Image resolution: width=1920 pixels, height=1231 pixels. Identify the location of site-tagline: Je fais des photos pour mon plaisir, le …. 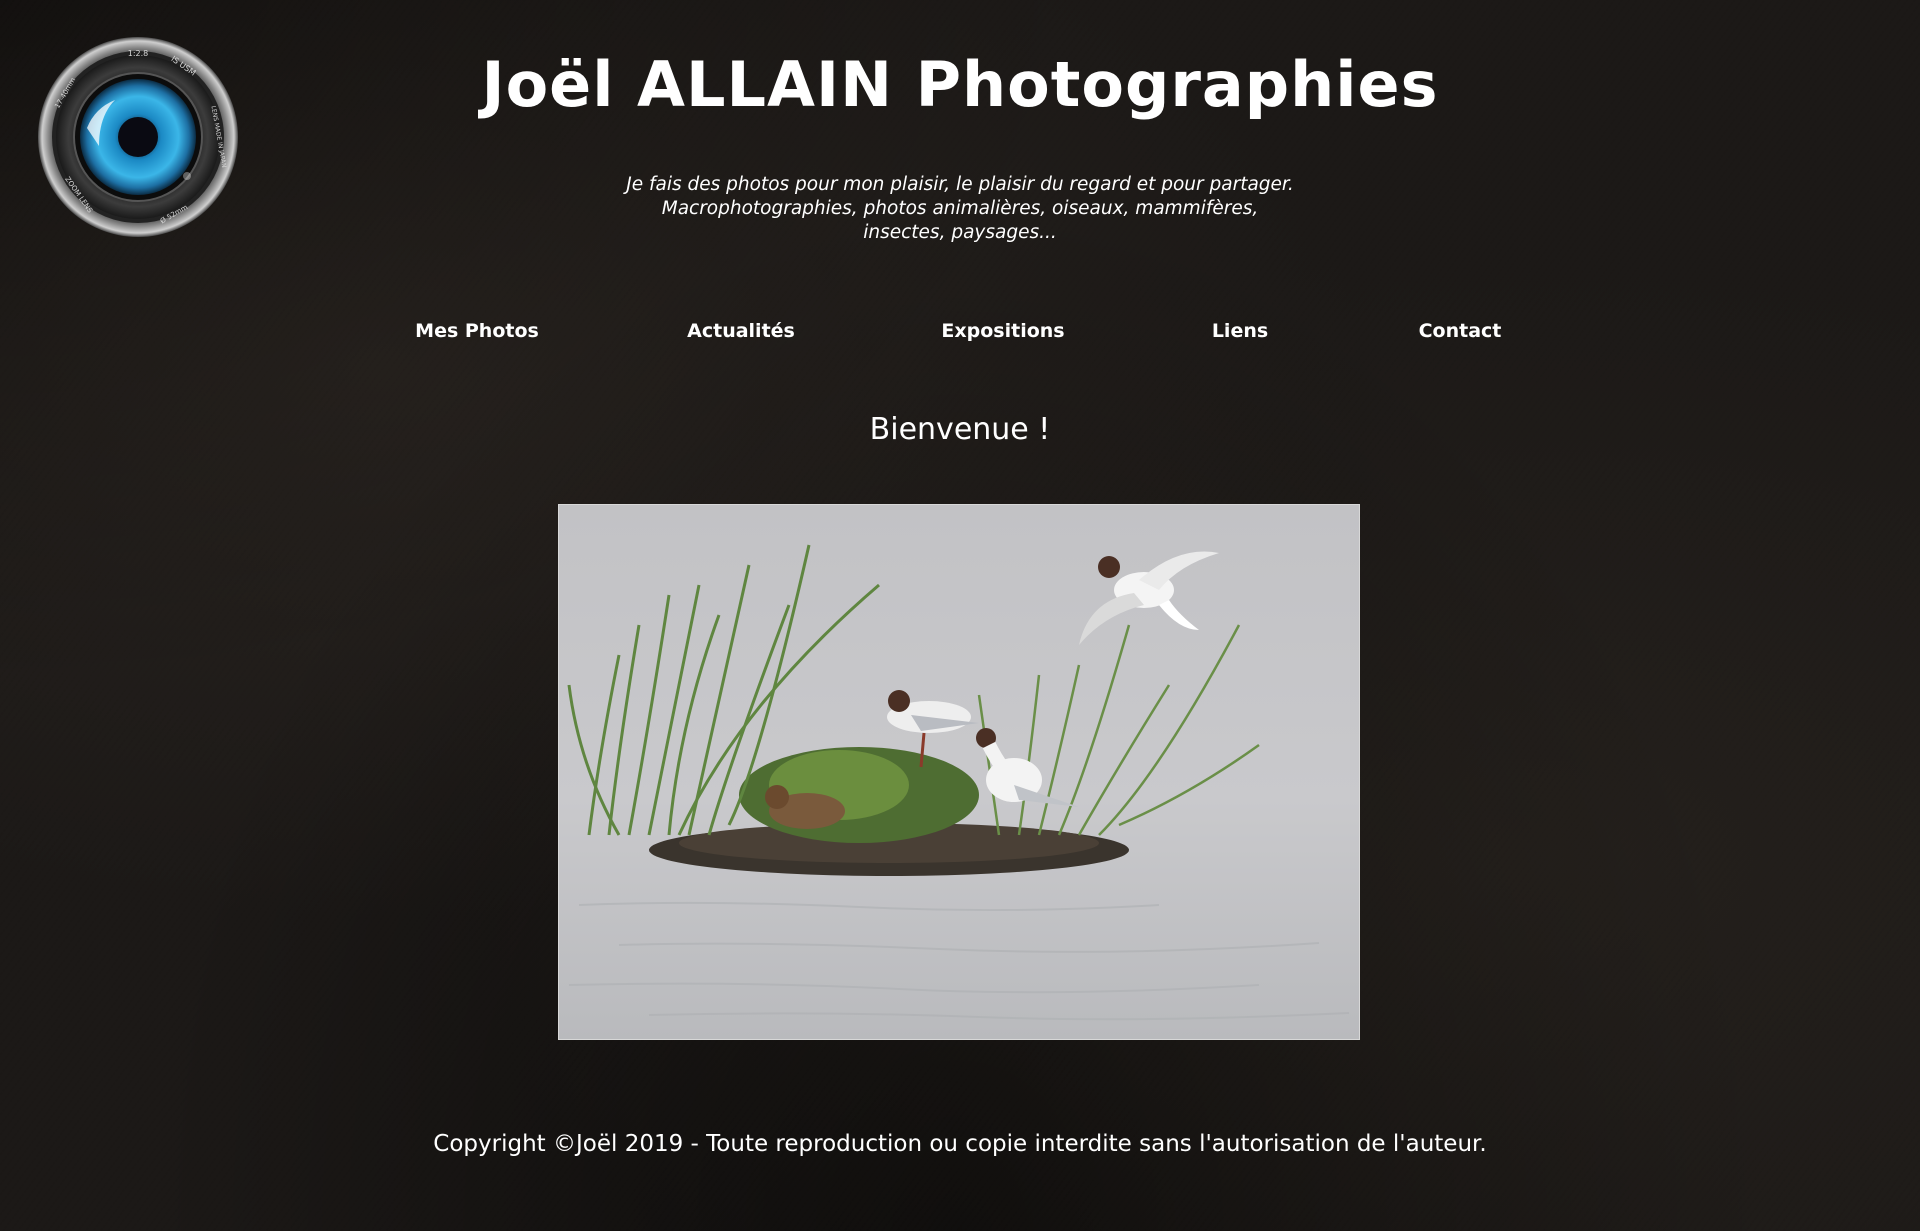
(960, 209).